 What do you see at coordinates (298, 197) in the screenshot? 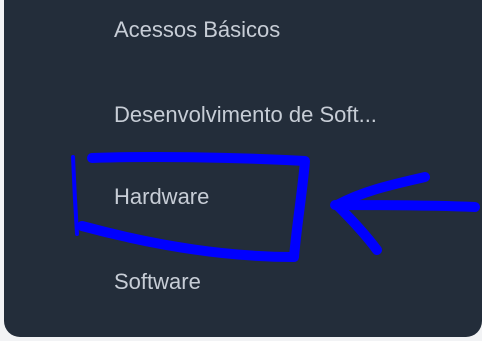
I see `menu-item-hardware: Hardware` at bounding box center [298, 197].